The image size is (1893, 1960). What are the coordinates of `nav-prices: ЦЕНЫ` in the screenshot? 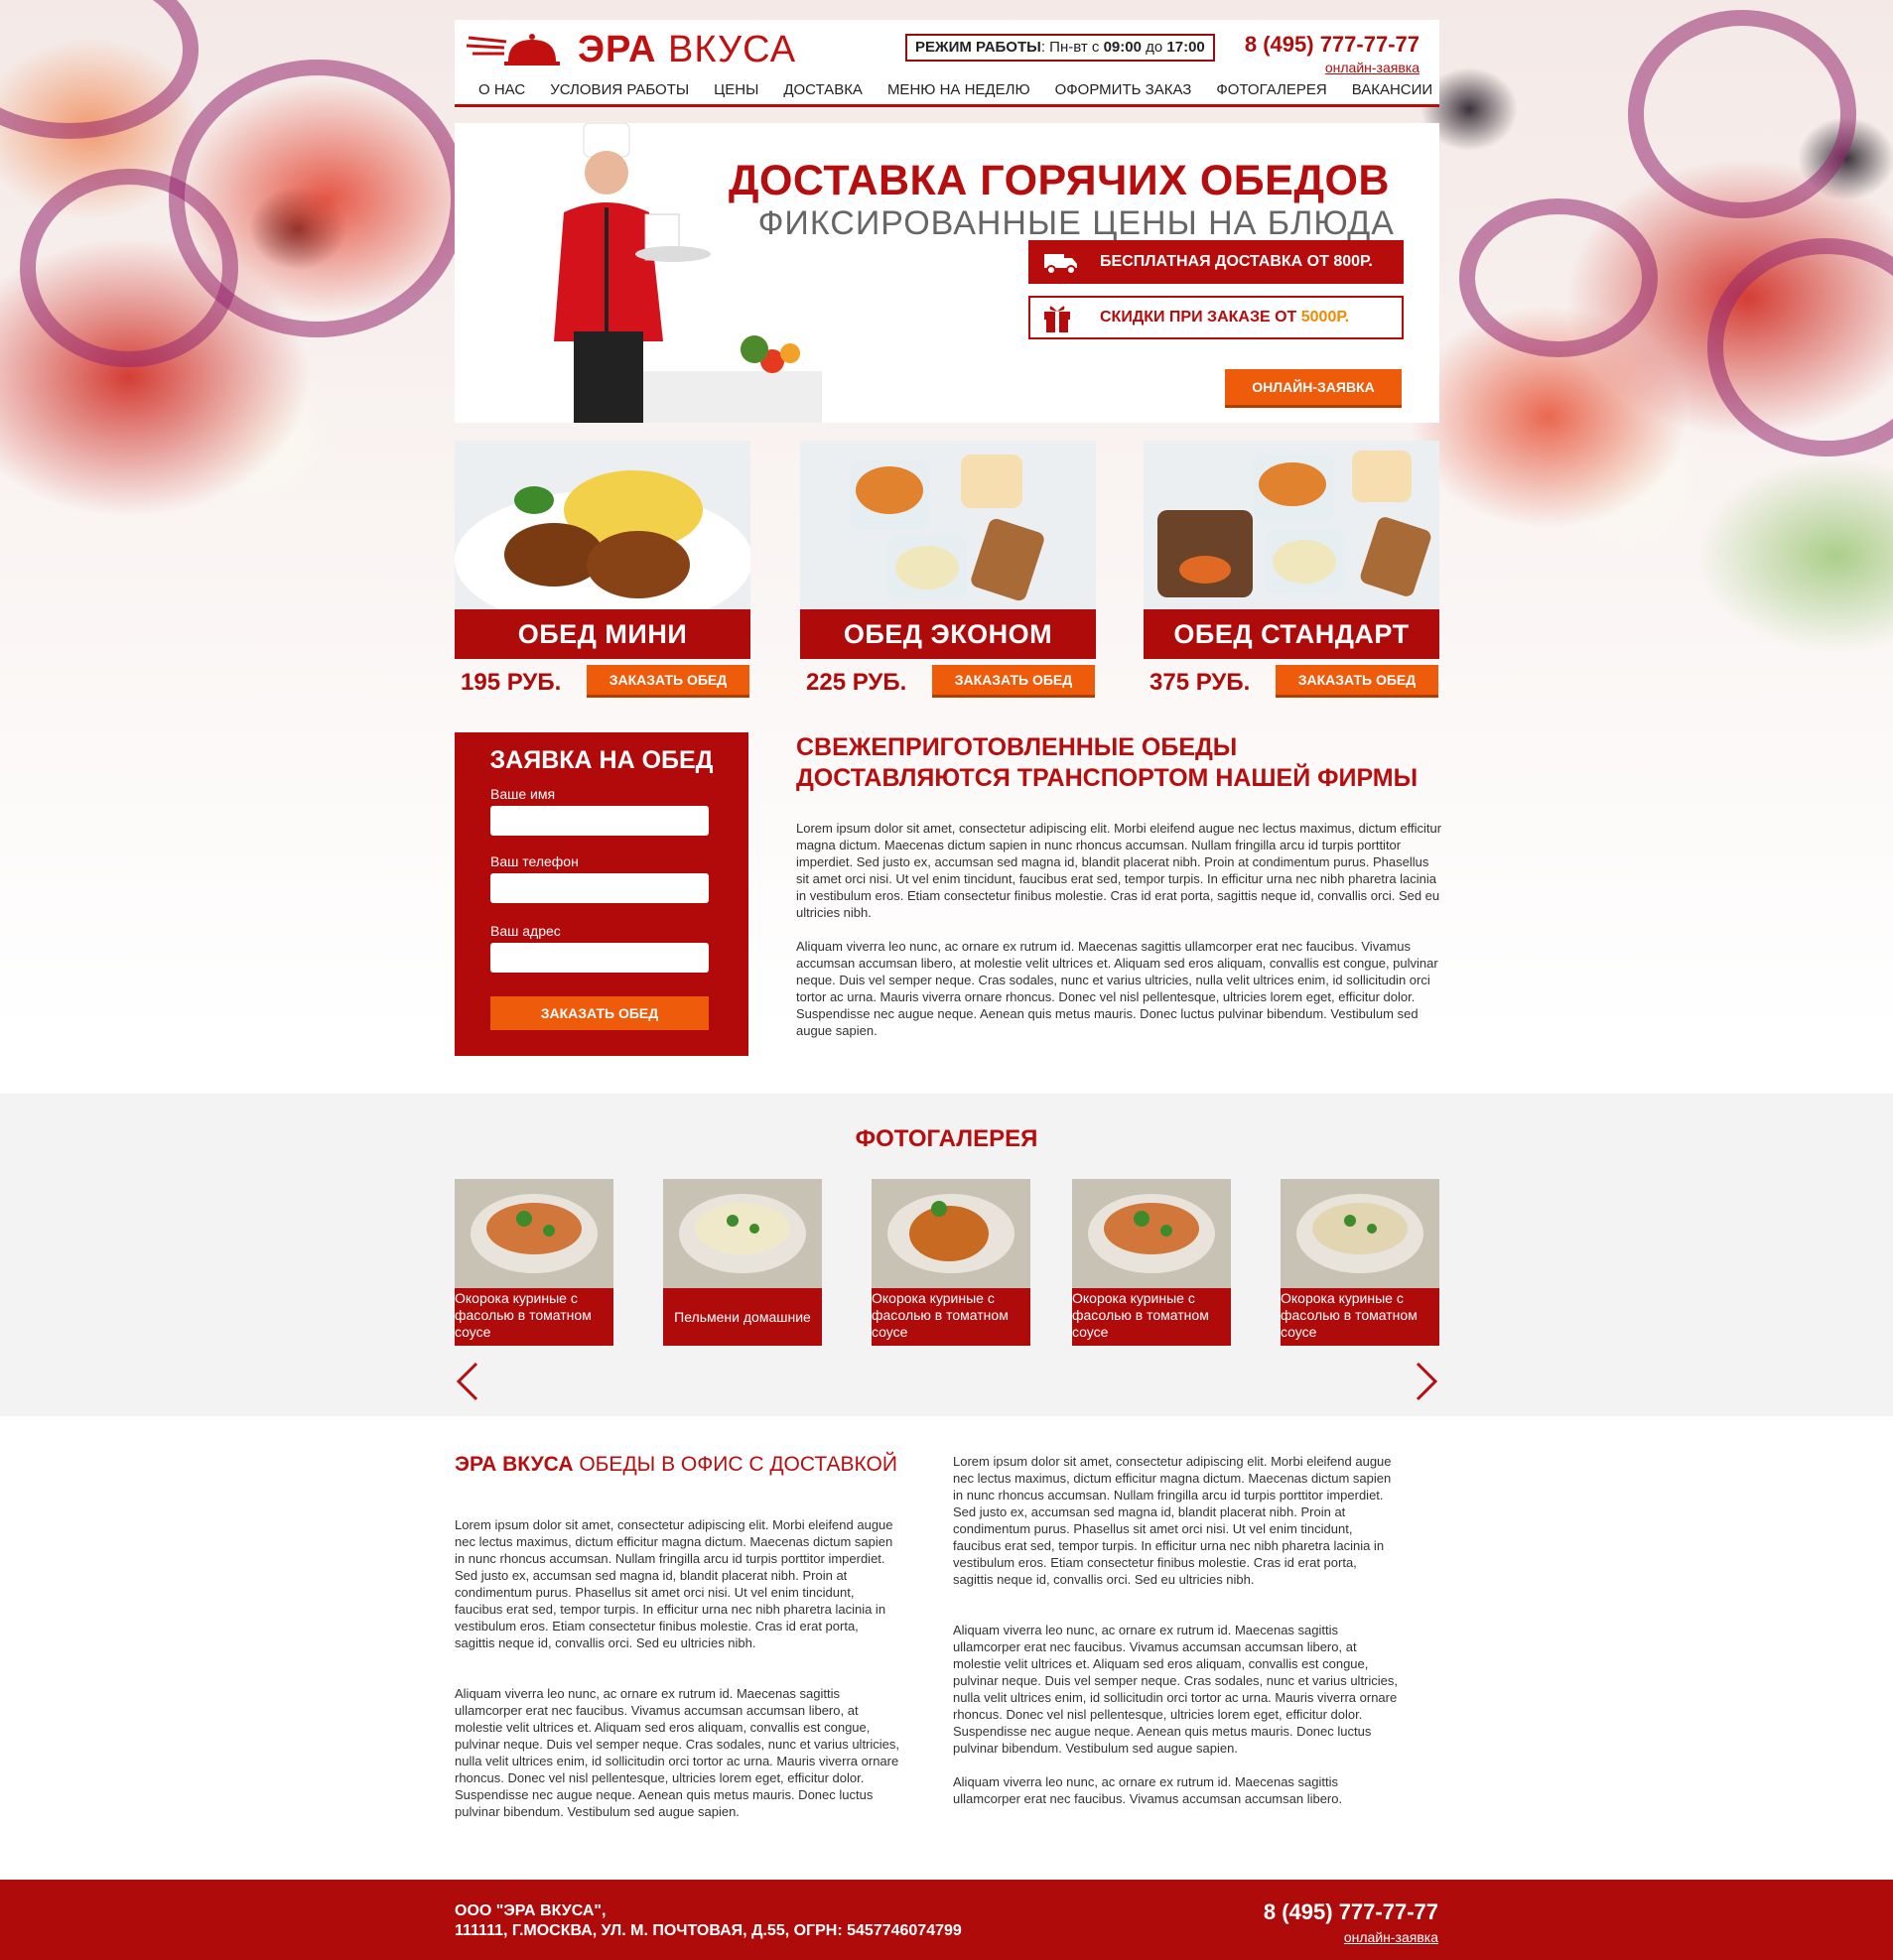 It's located at (736, 89).